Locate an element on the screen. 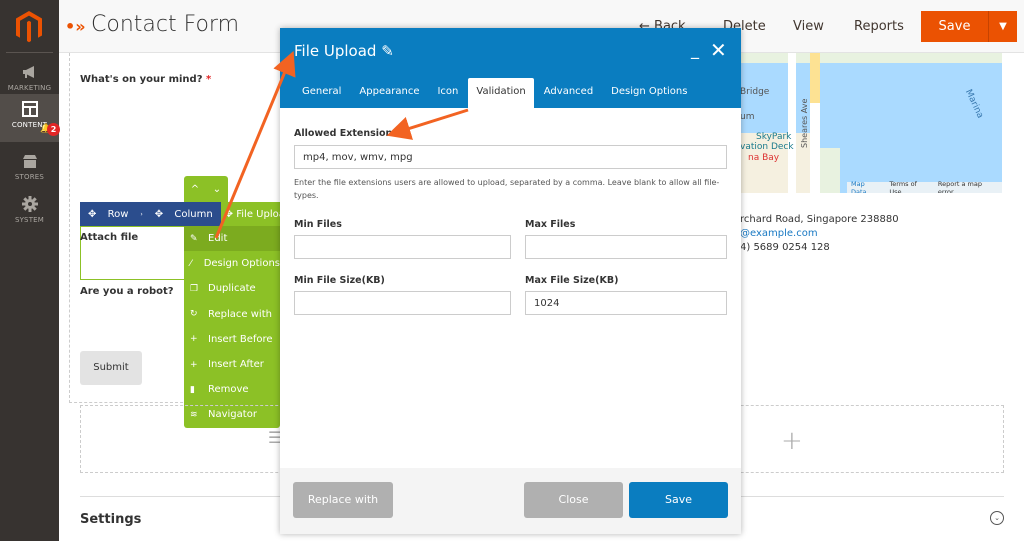  attach-label: Attach file is located at coordinates (109, 237).